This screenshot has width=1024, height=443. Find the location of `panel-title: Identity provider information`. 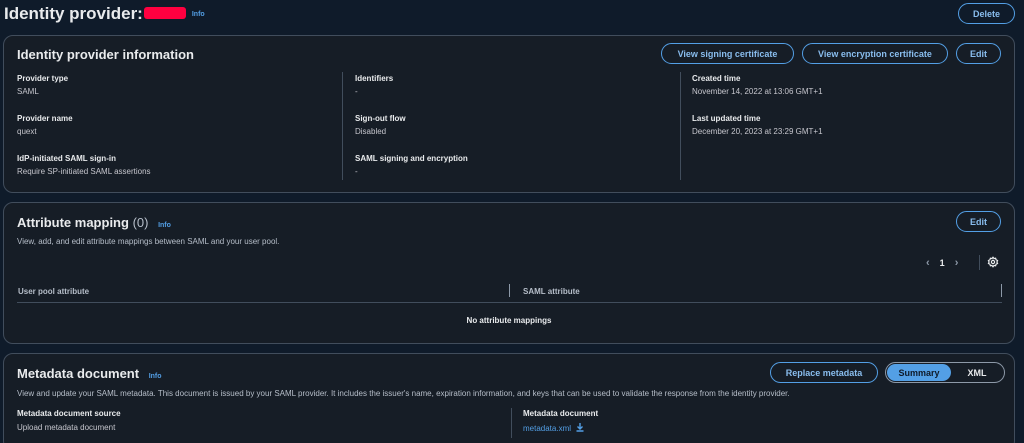

panel-title: Identity provider information is located at coordinates (105, 54).